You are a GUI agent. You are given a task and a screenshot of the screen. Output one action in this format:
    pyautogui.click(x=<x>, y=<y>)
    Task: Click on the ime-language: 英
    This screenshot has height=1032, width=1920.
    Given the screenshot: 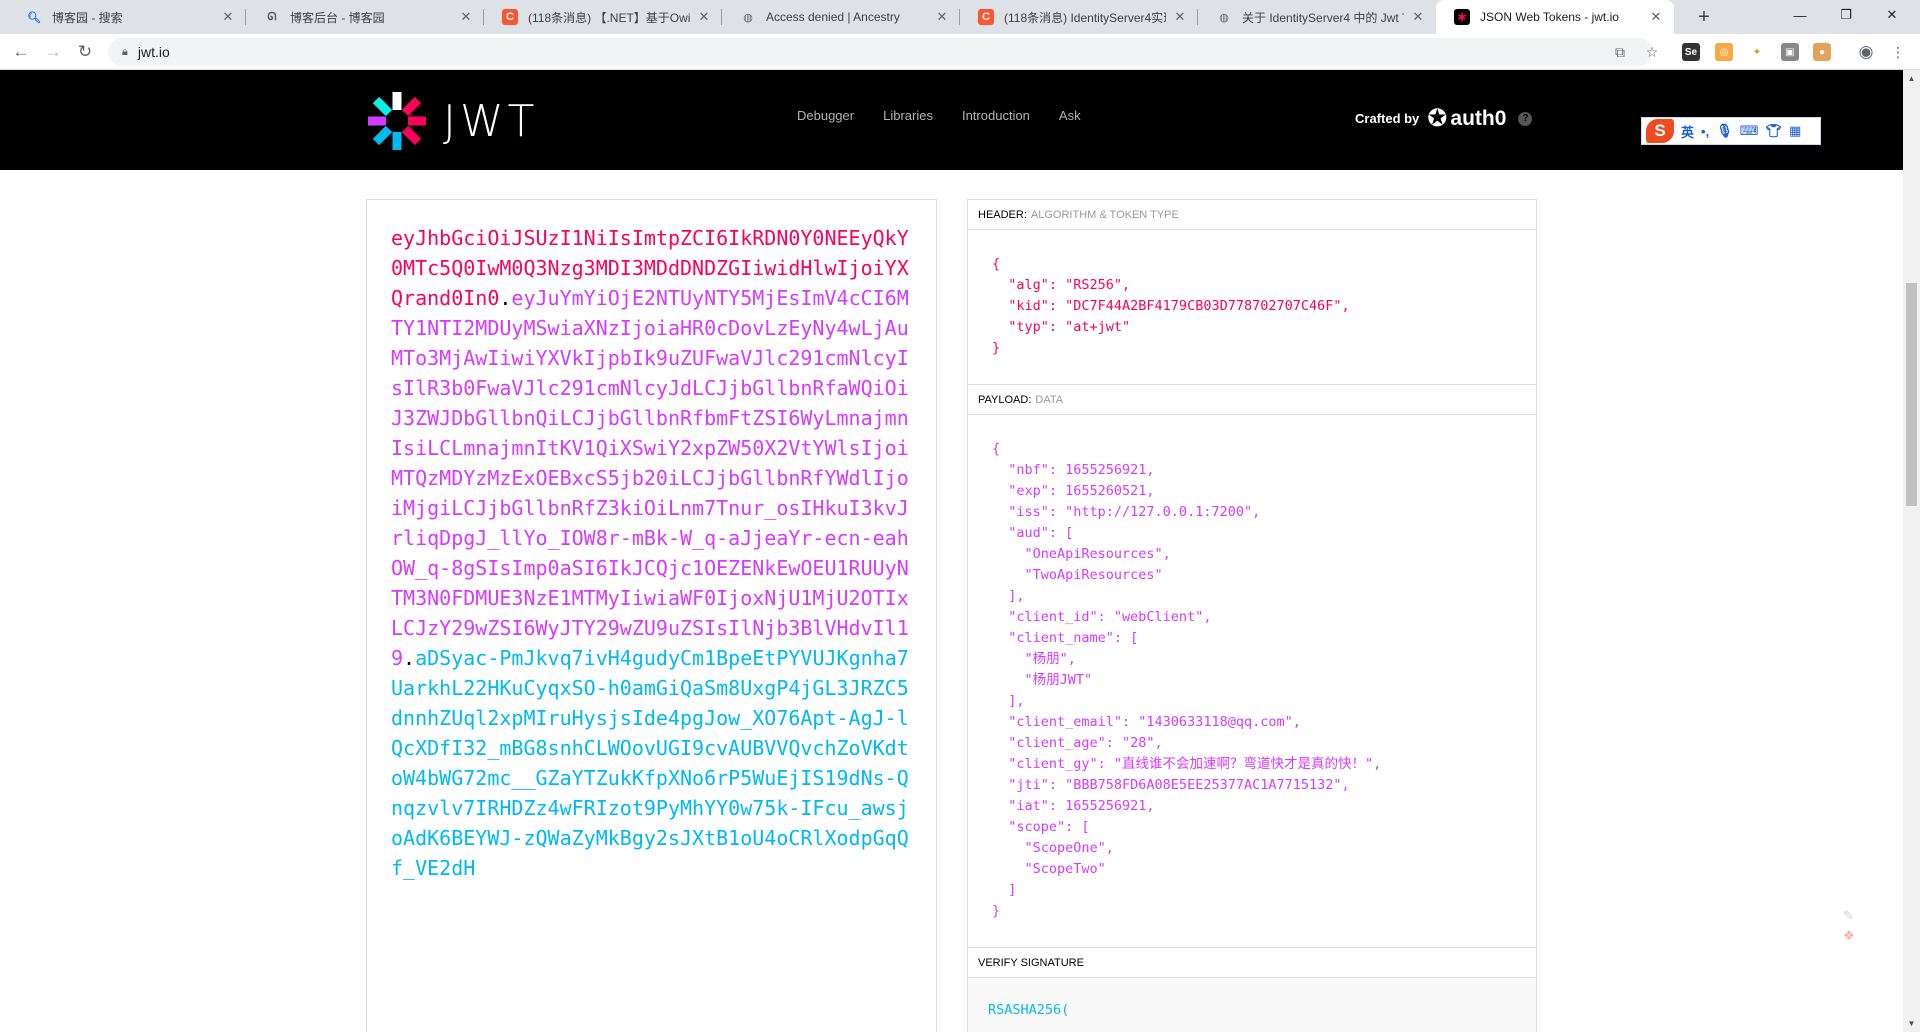 What is the action you would take?
    pyautogui.click(x=1687, y=131)
    